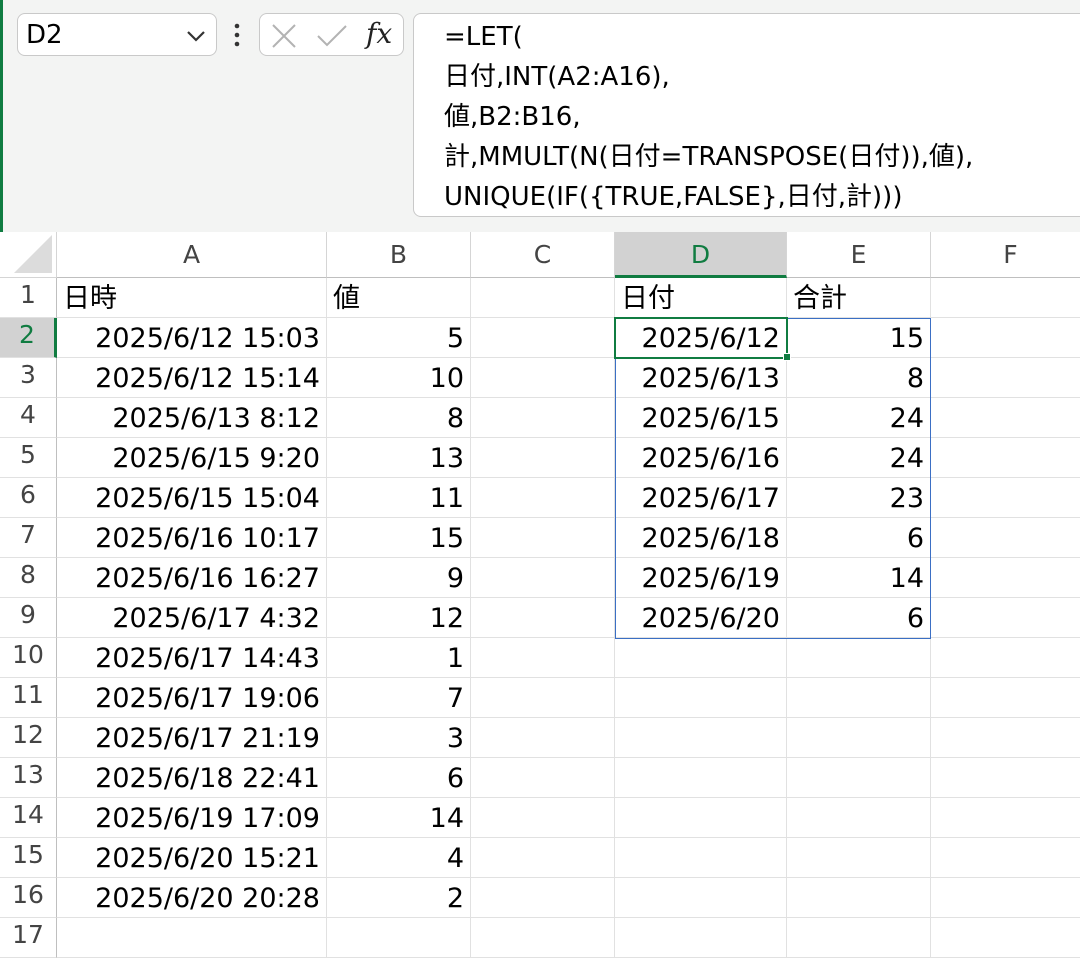  What do you see at coordinates (28, 858) in the screenshot?
I see `row-header-15: 15` at bounding box center [28, 858].